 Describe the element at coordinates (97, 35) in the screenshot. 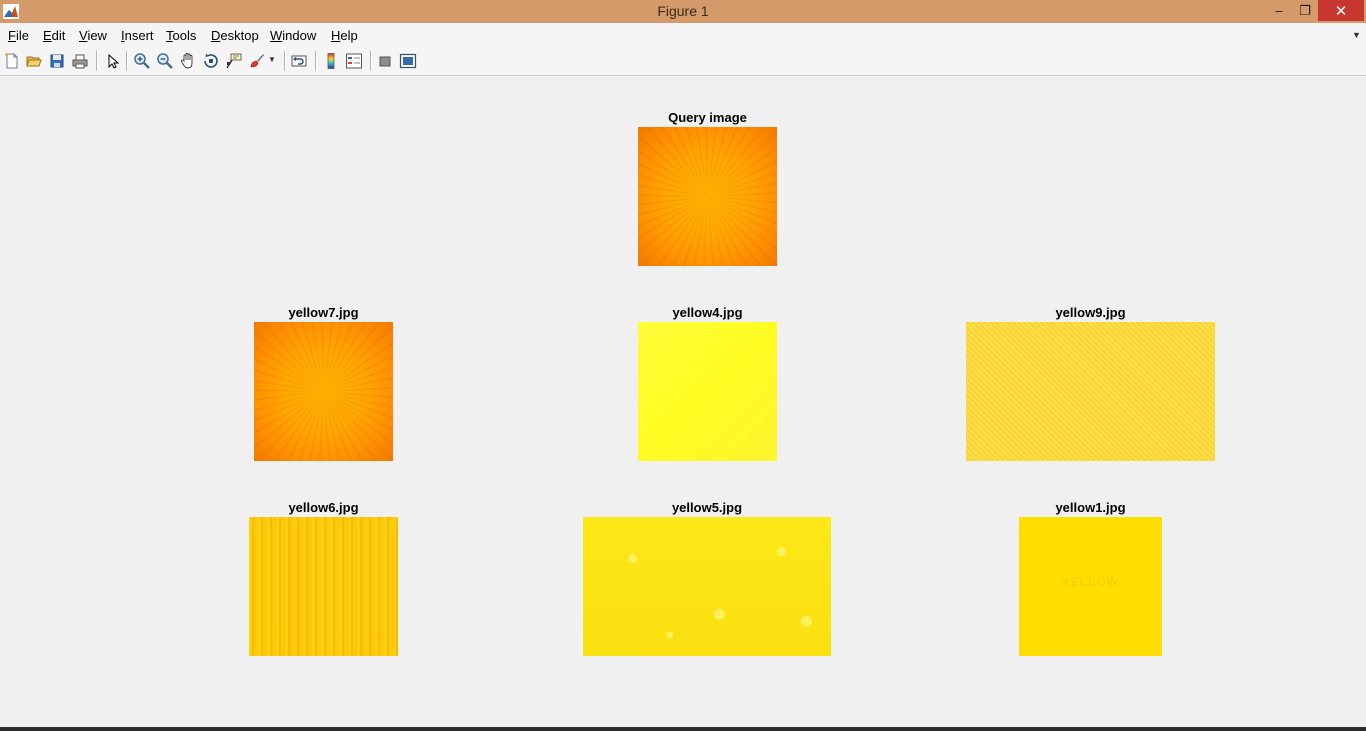

I see `menu-view-rest: iew` at that location.